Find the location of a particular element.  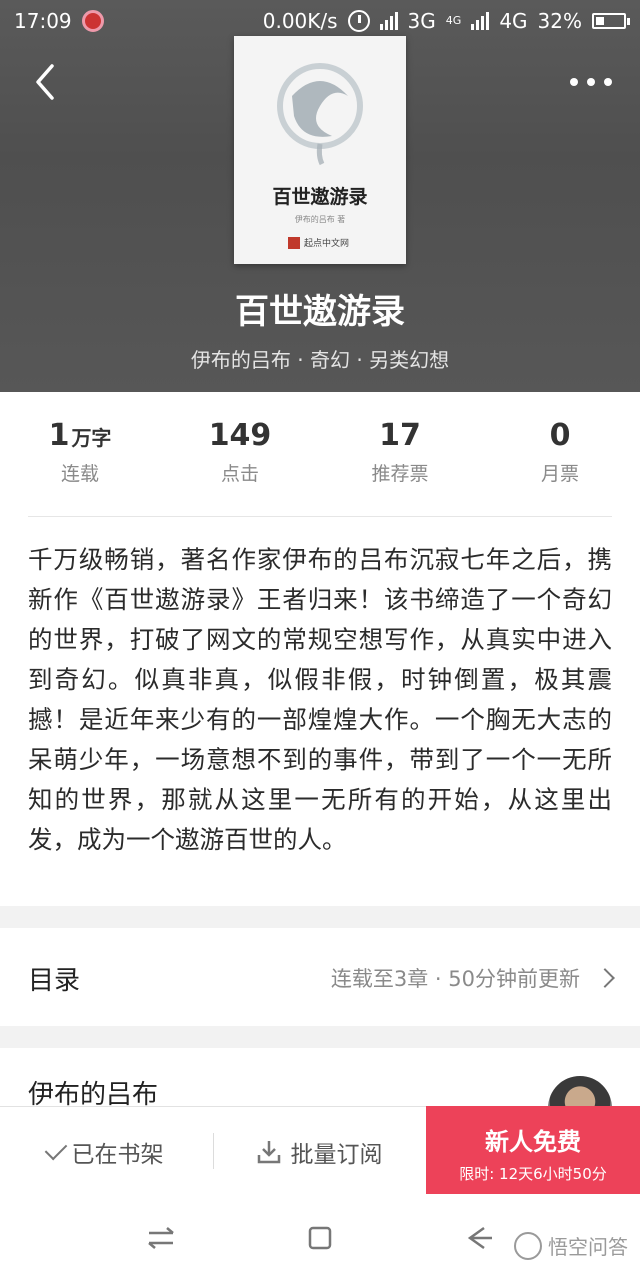

publisher-name: 起点中文网 is located at coordinates (327, 244).